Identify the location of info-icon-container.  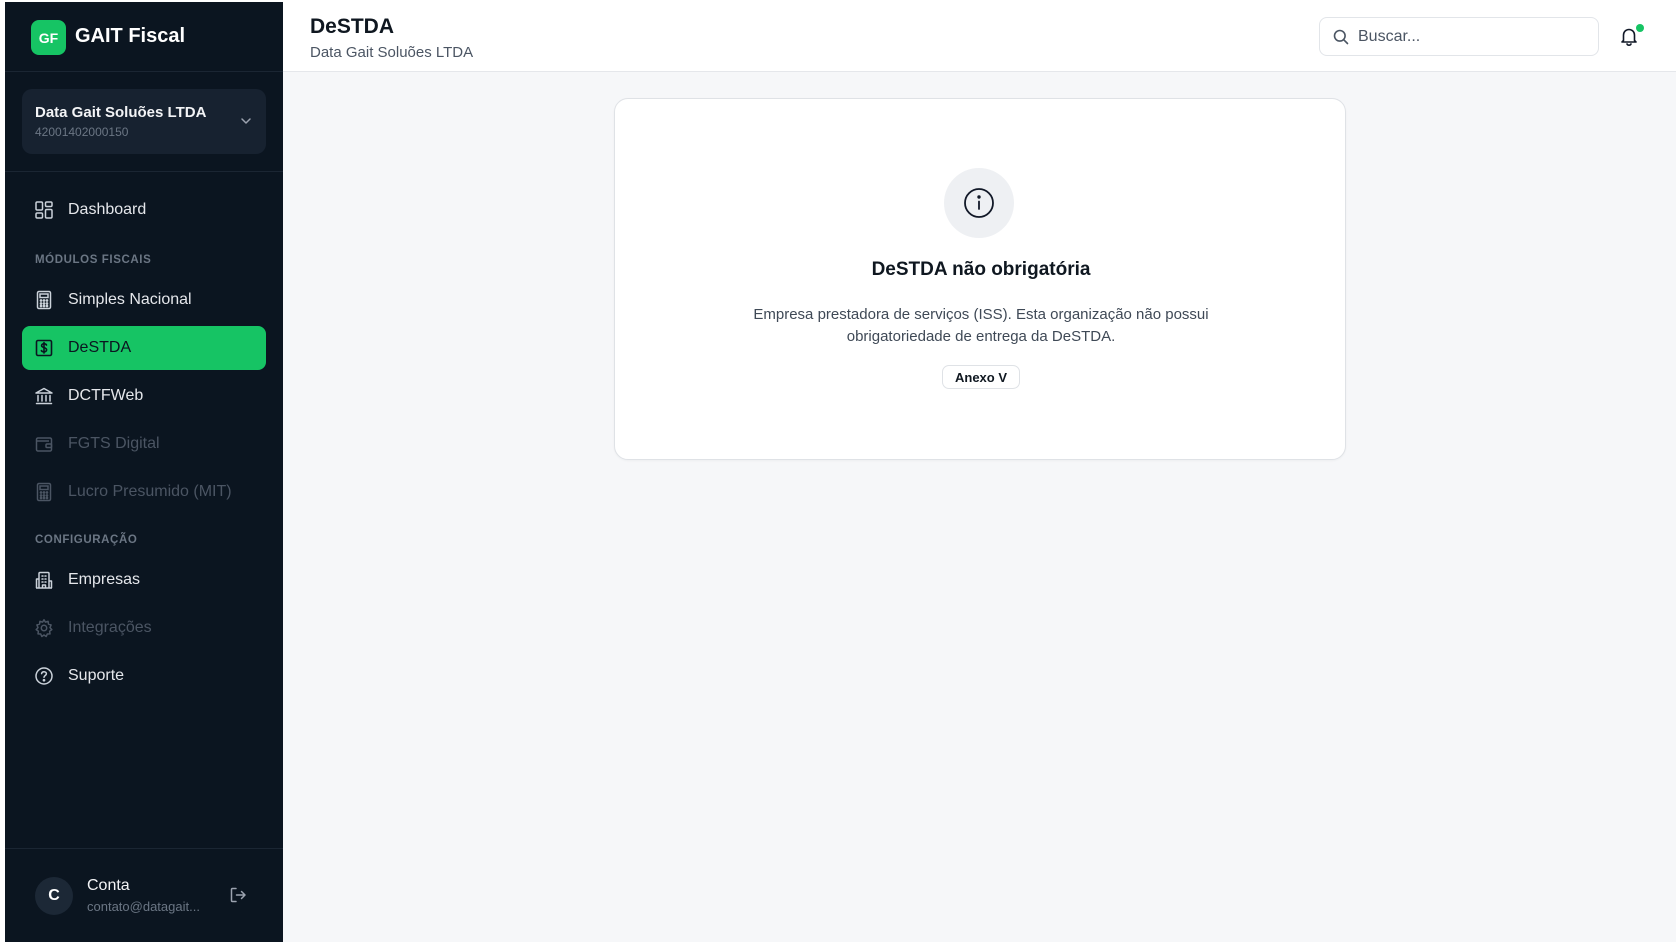
(979, 203).